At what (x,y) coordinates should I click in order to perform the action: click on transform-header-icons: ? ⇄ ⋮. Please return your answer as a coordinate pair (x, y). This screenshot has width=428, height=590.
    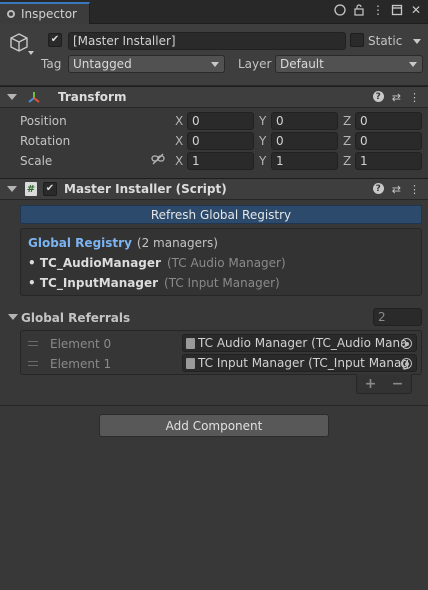
    Looking at the image, I should click on (396, 97).